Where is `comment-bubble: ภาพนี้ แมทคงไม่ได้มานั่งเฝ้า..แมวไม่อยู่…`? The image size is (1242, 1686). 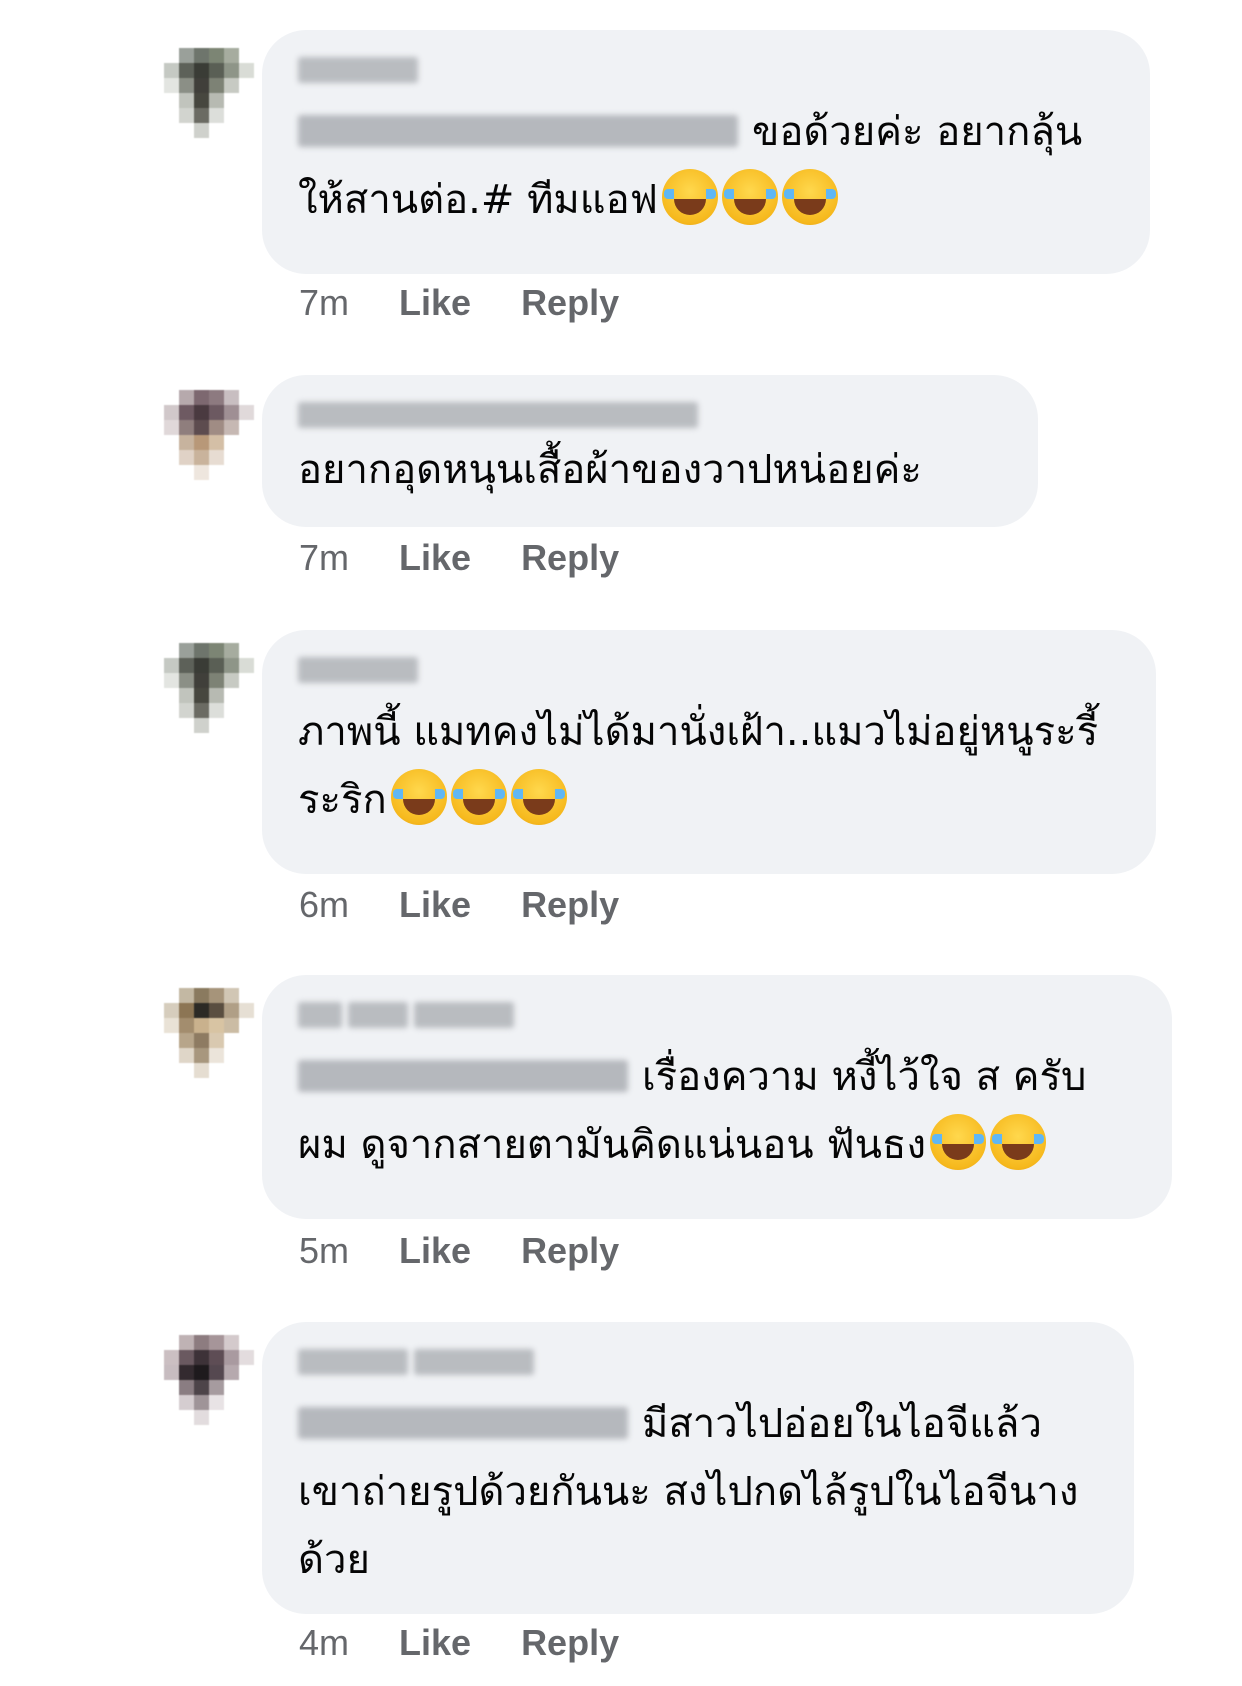
comment-bubble: ภาพนี้ แมทคงไม่ได้มานั่งเฝ้า..แมวไม่อยู่… is located at coordinates (709, 752).